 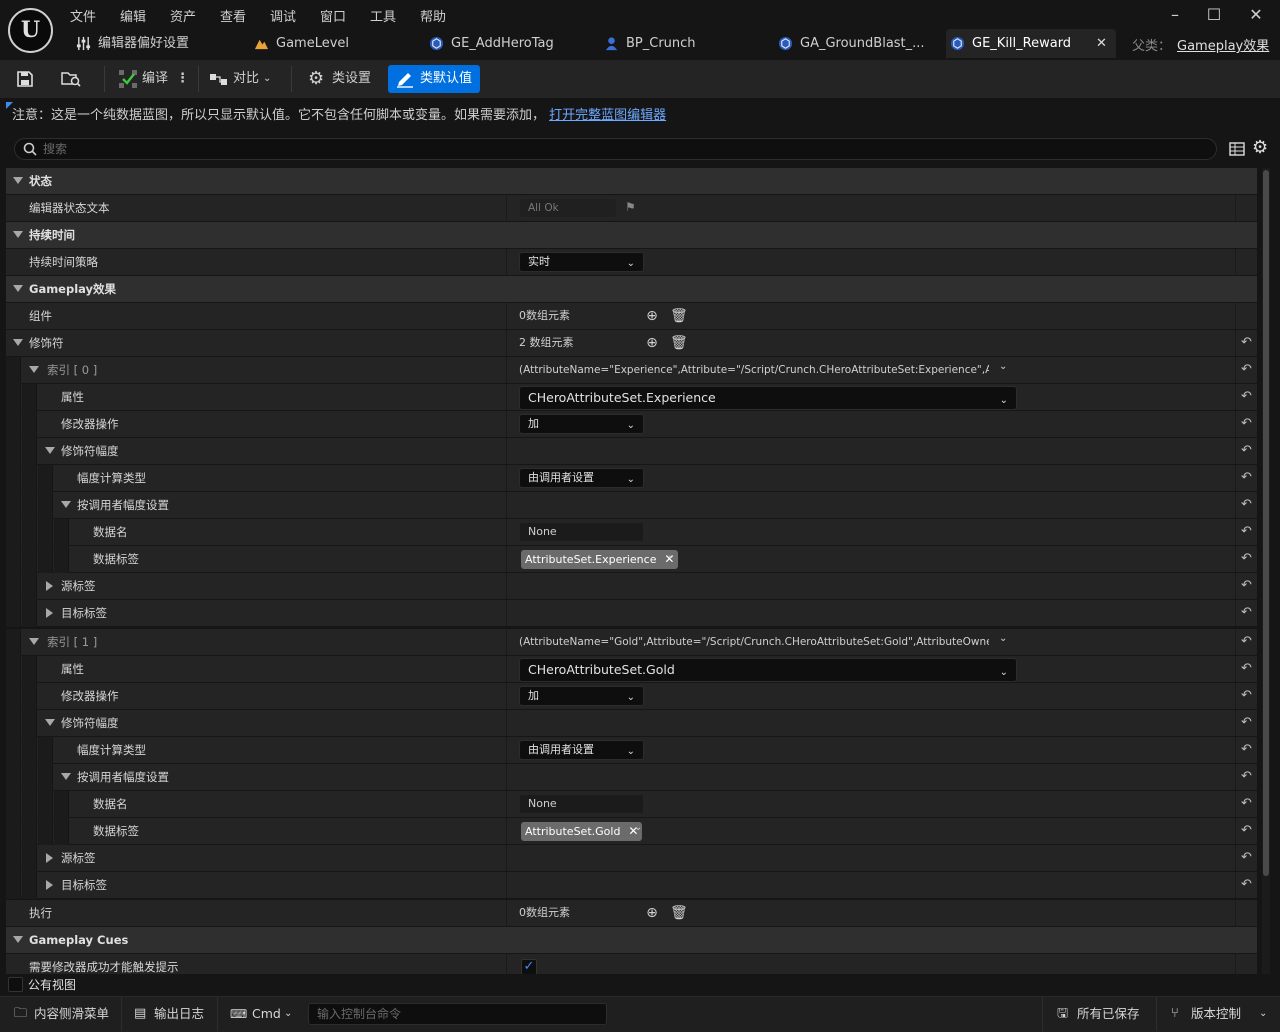 I want to click on maximize-icon: ☐, so click(x=1214, y=15).